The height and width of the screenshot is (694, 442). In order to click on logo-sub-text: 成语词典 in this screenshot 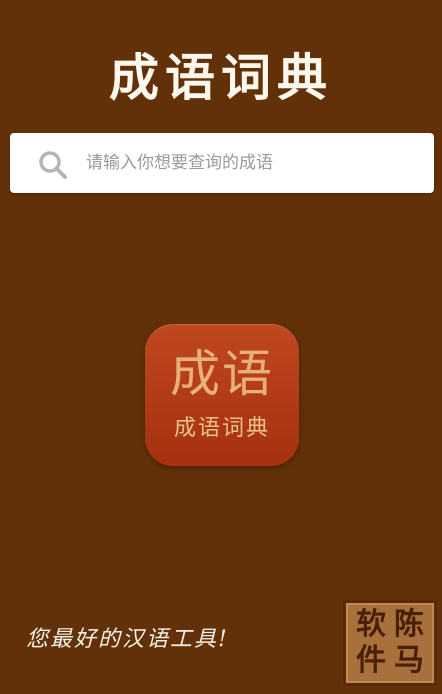, I will do `click(221, 428)`.